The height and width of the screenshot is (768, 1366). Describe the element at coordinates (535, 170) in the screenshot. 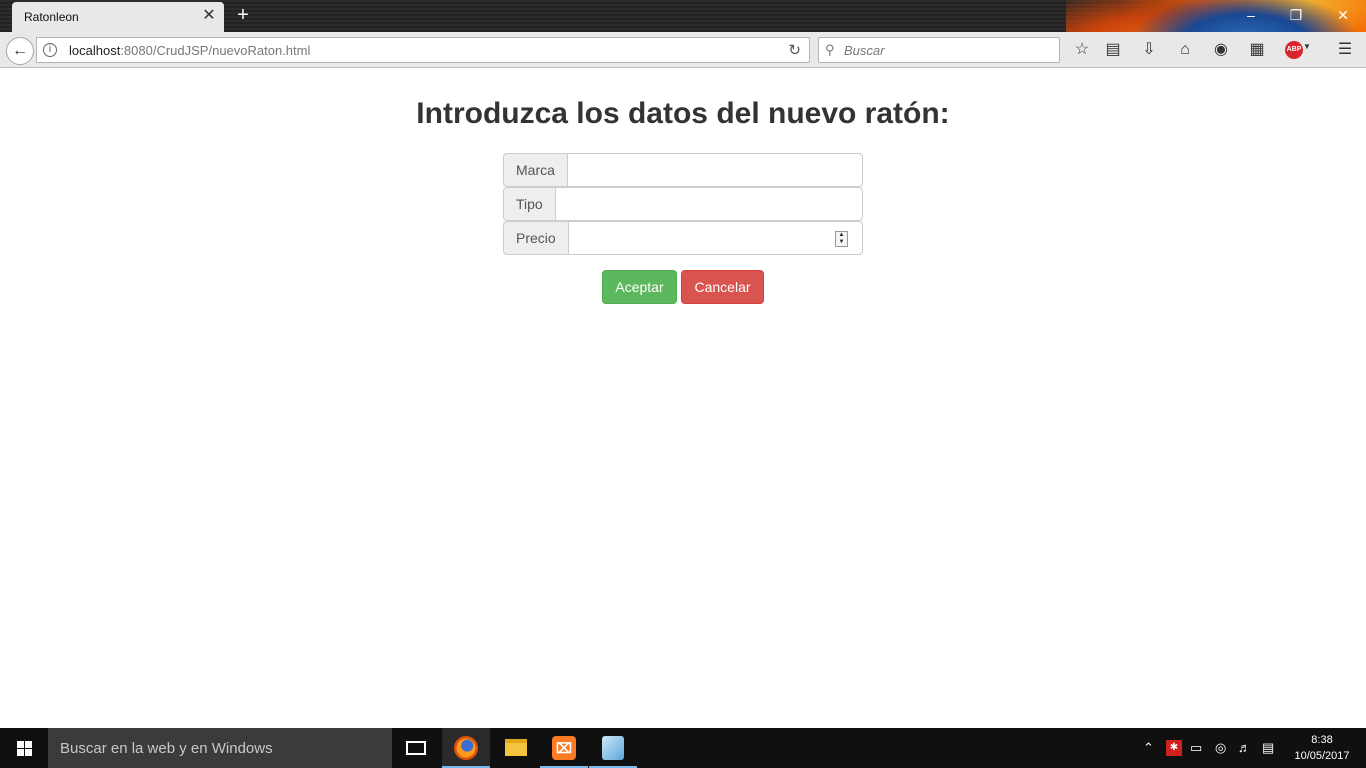

I see `marca-label: Marca` at that location.